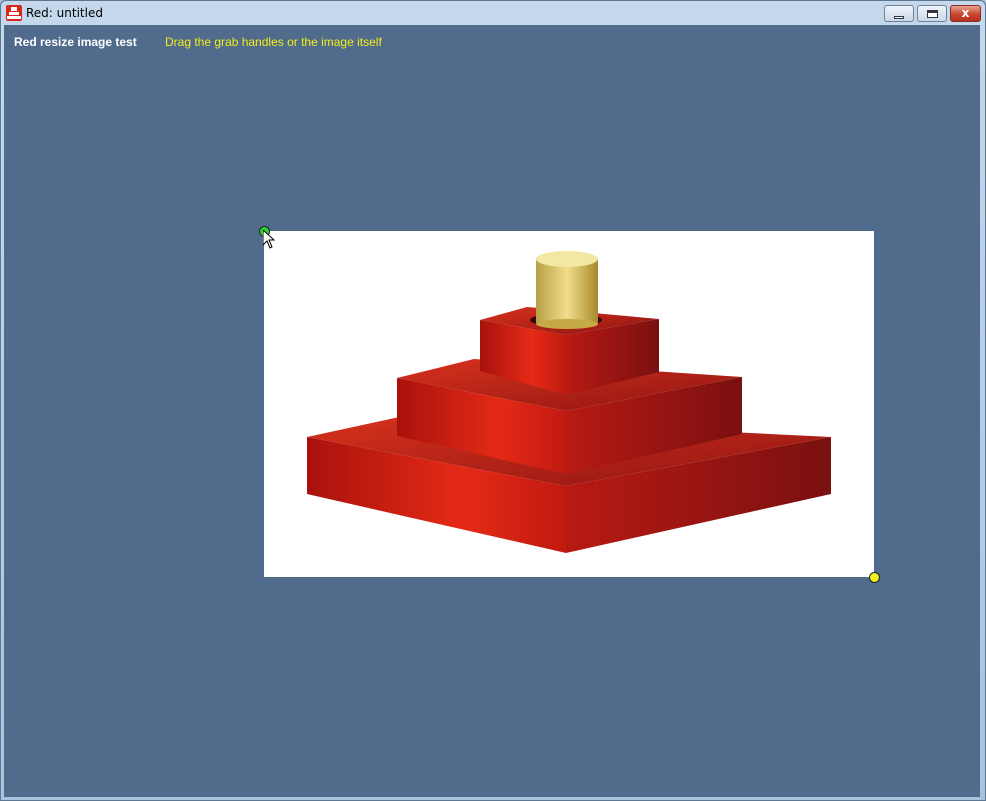 This screenshot has height=801, width=986. Describe the element at coordinates (75, 42) in the screenshot. I see `page-title: Red resize image test` at that location.